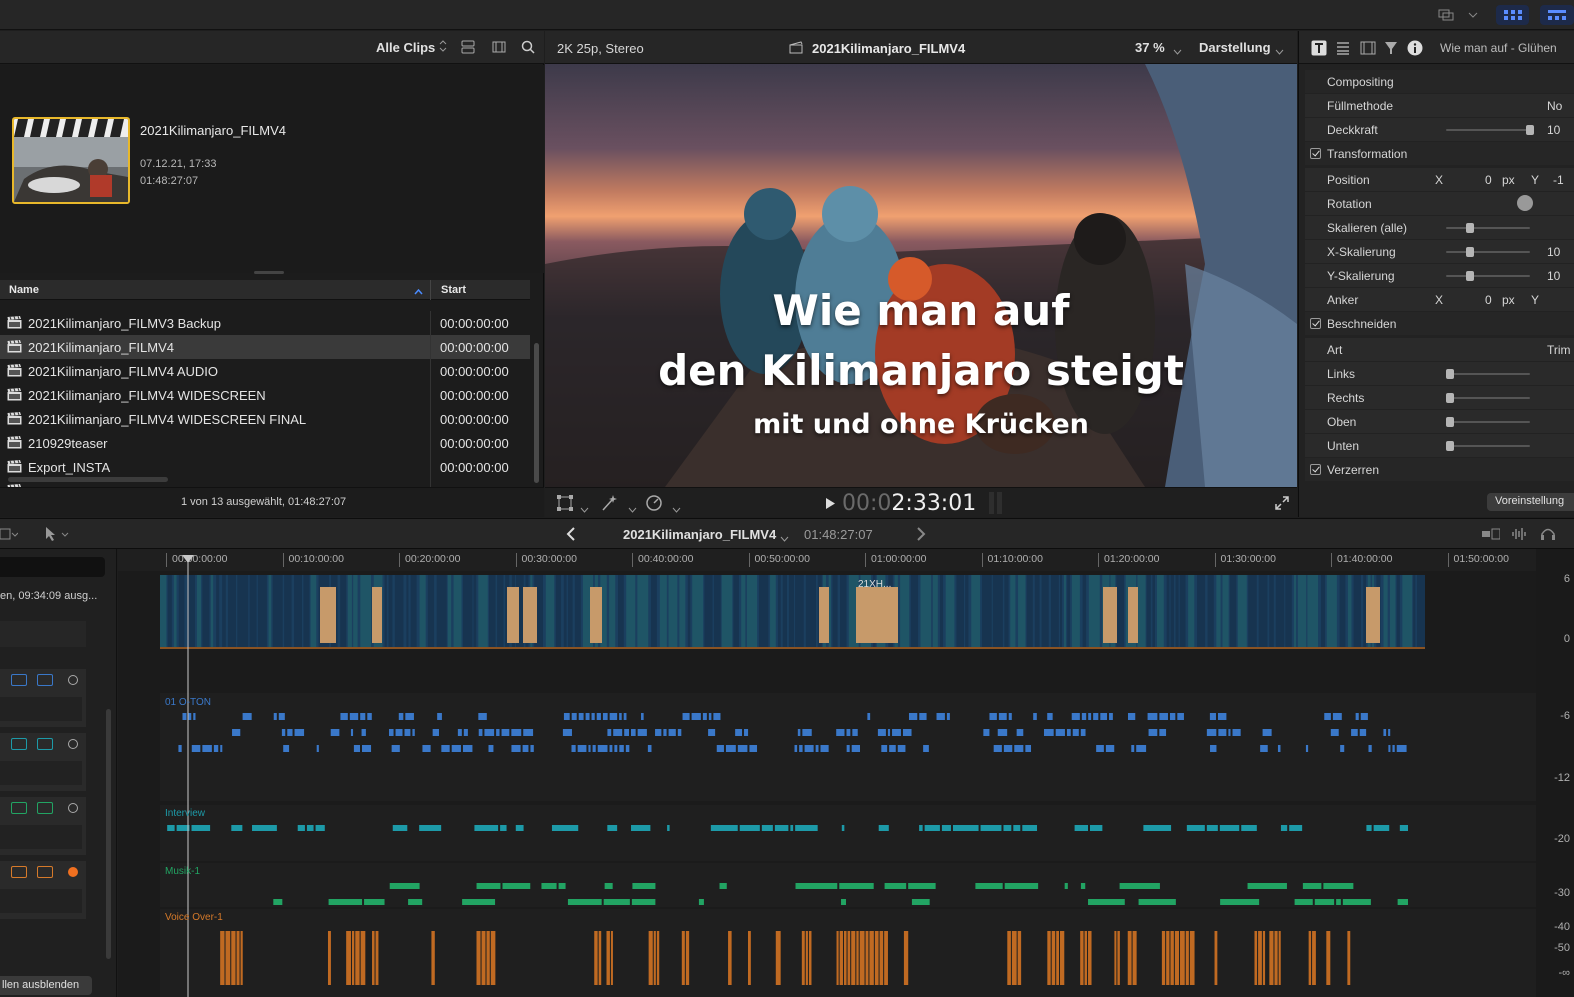  I want to click on timeline-project-name: 2021Kilimanjaro_FILMV4, so click(699, 534).